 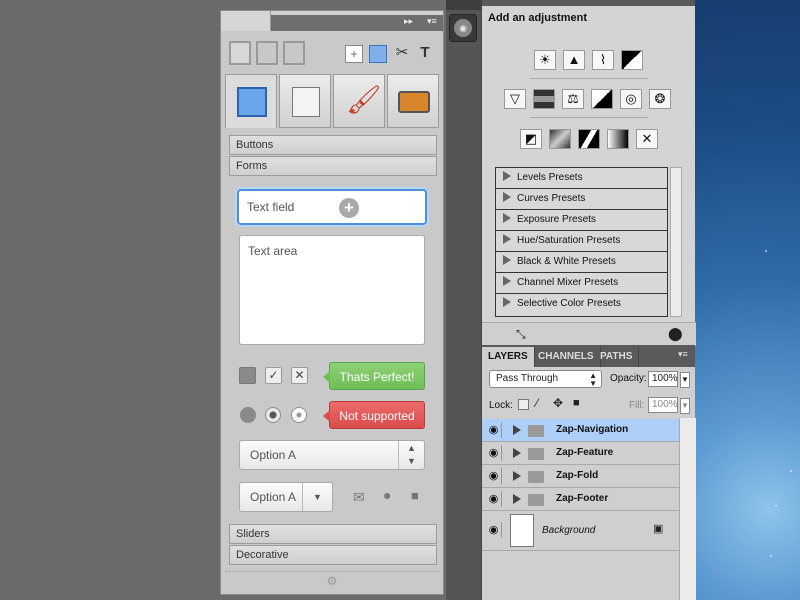 I want to click on threshold-icon, so click(x=589, y=139).